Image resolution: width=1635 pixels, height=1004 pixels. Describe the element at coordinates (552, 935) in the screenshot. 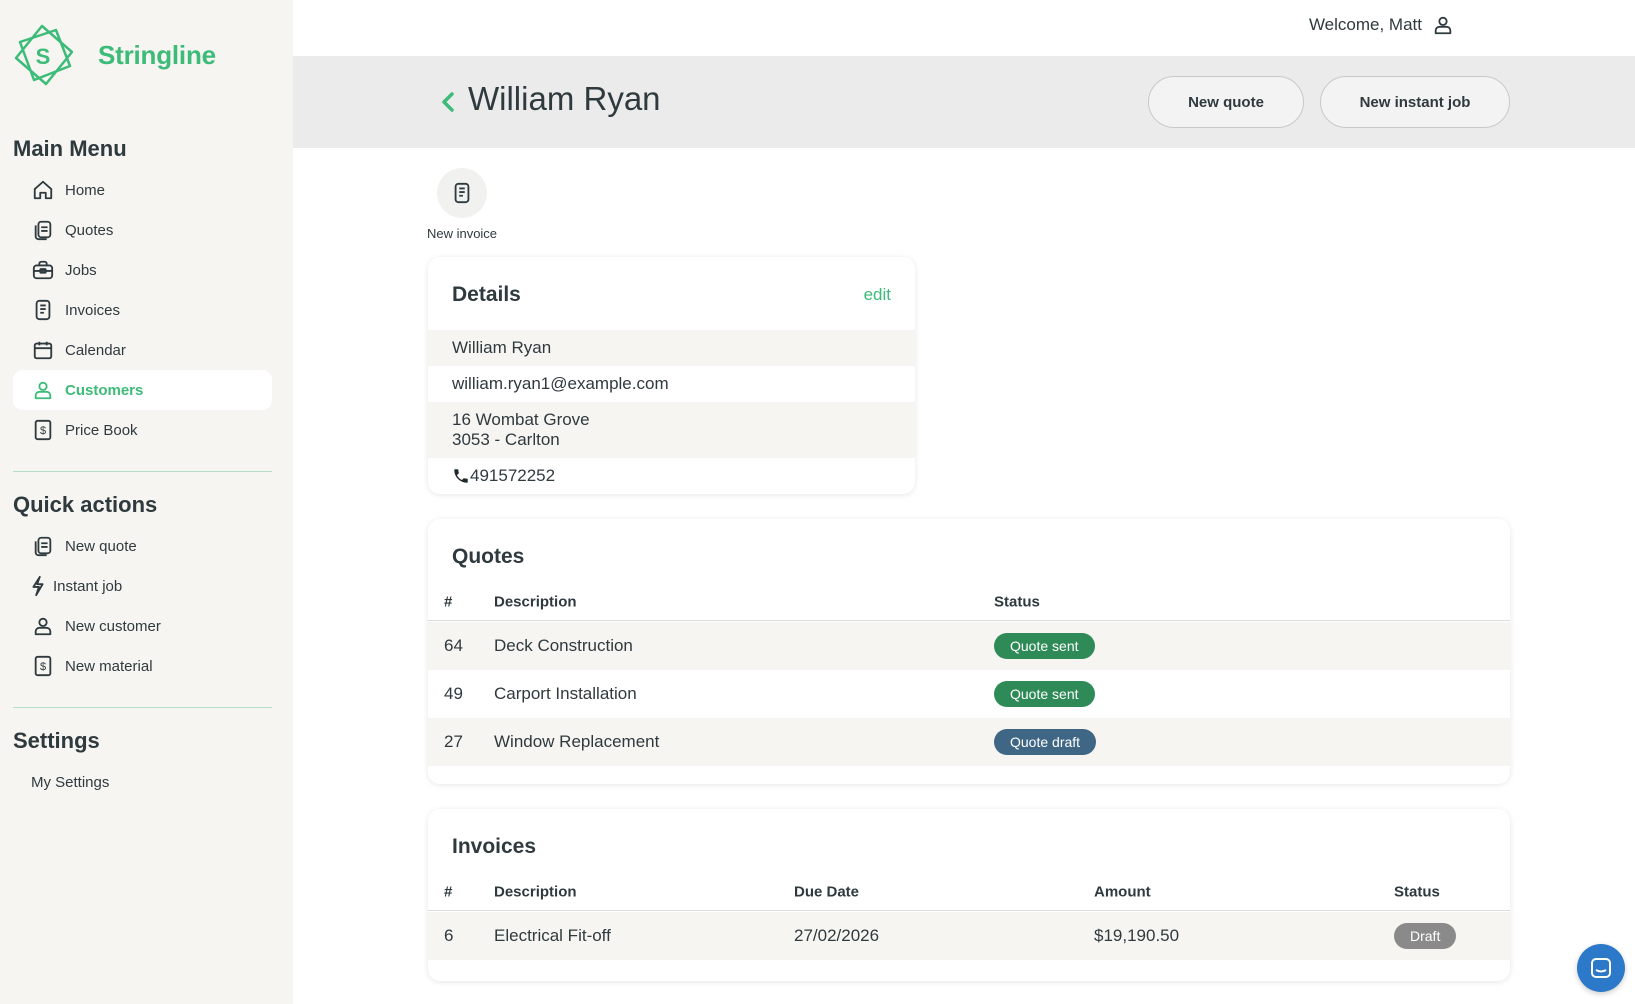

I see `invoice-description: Electrical Fit-off` at that location.